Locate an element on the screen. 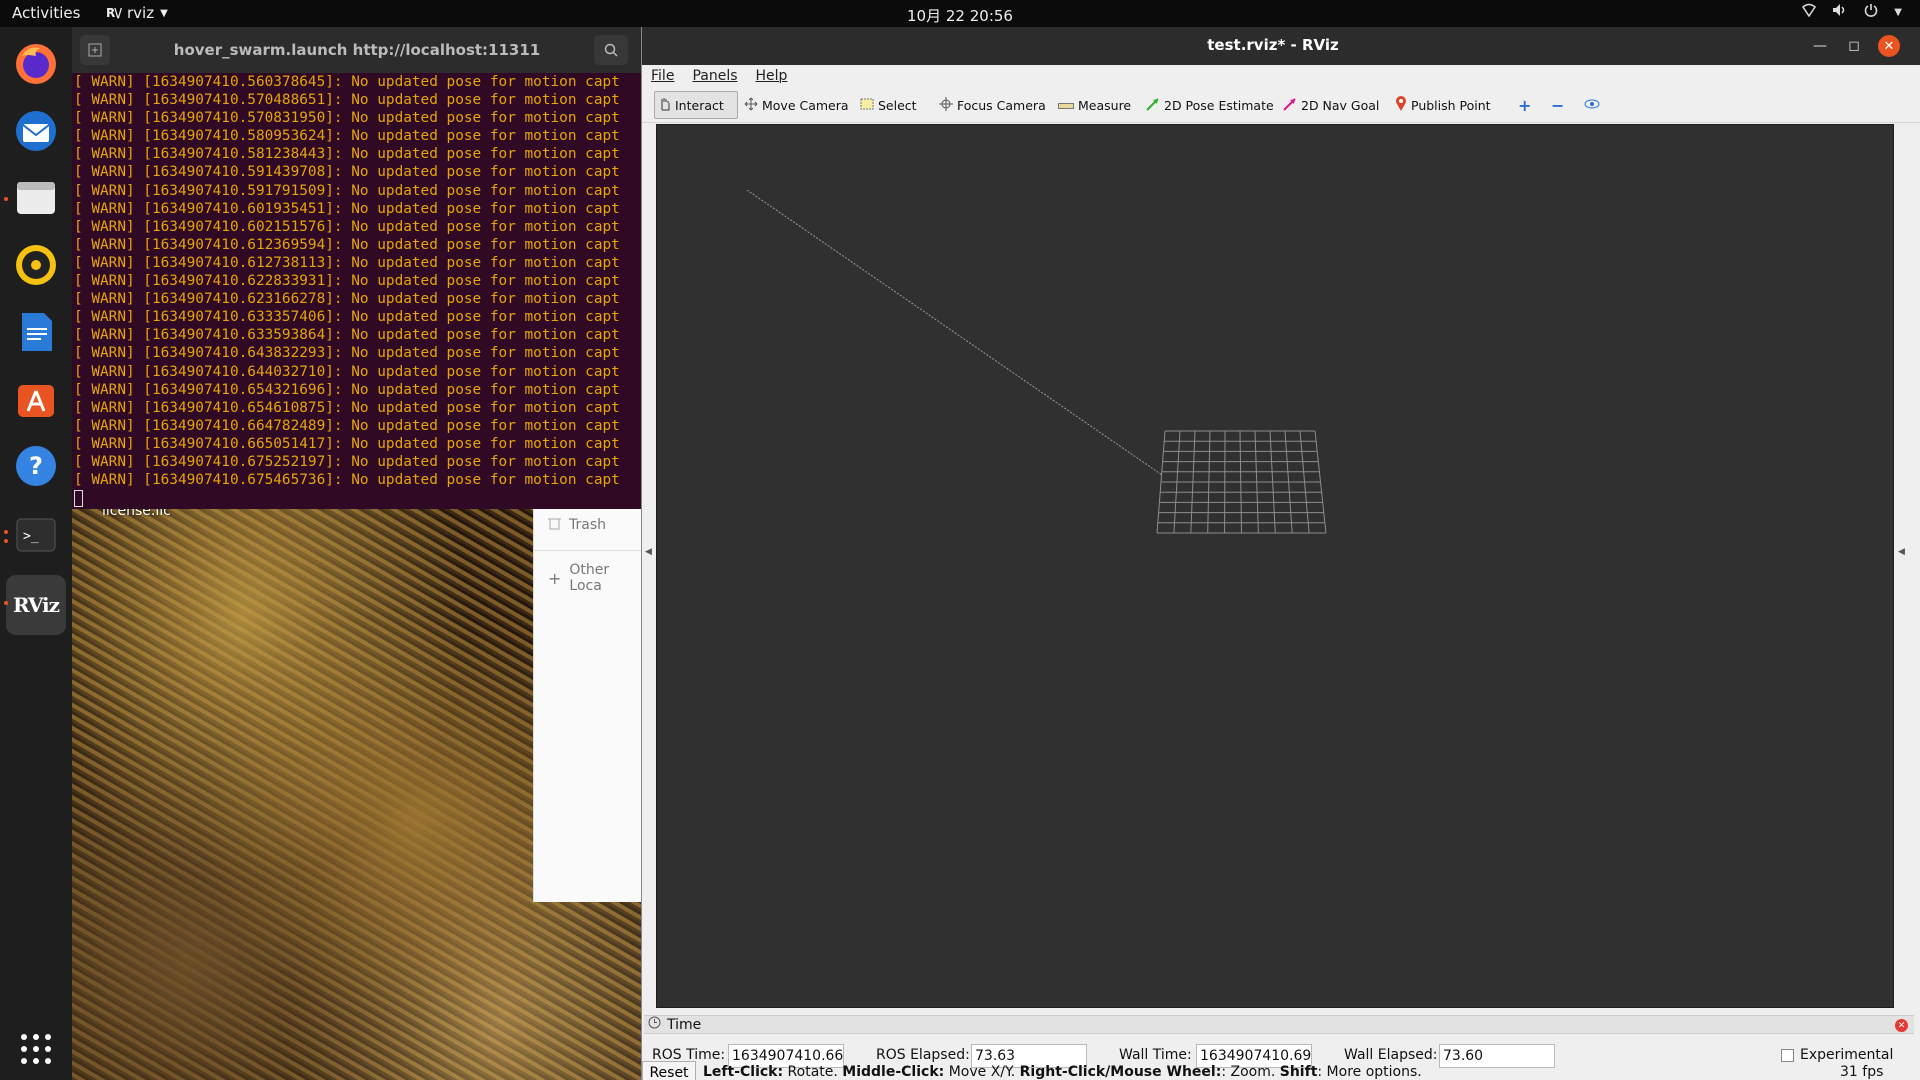 Image resolution: width=1920 pixels, height=1080 pixels. left-dock-arrow-icon: ◀ is located at coordinates (648, 552).